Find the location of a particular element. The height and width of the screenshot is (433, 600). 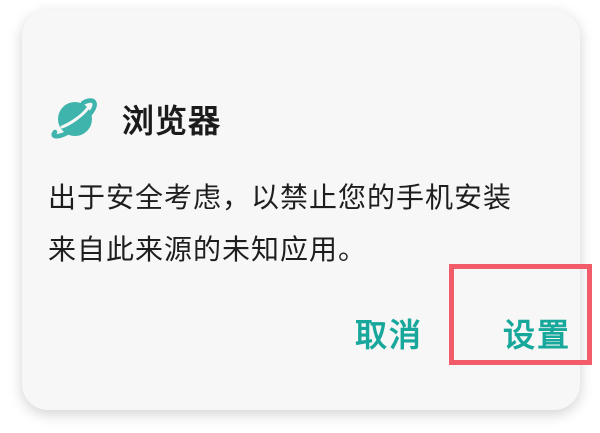

planet-icon is located at coordinates (75, 119).